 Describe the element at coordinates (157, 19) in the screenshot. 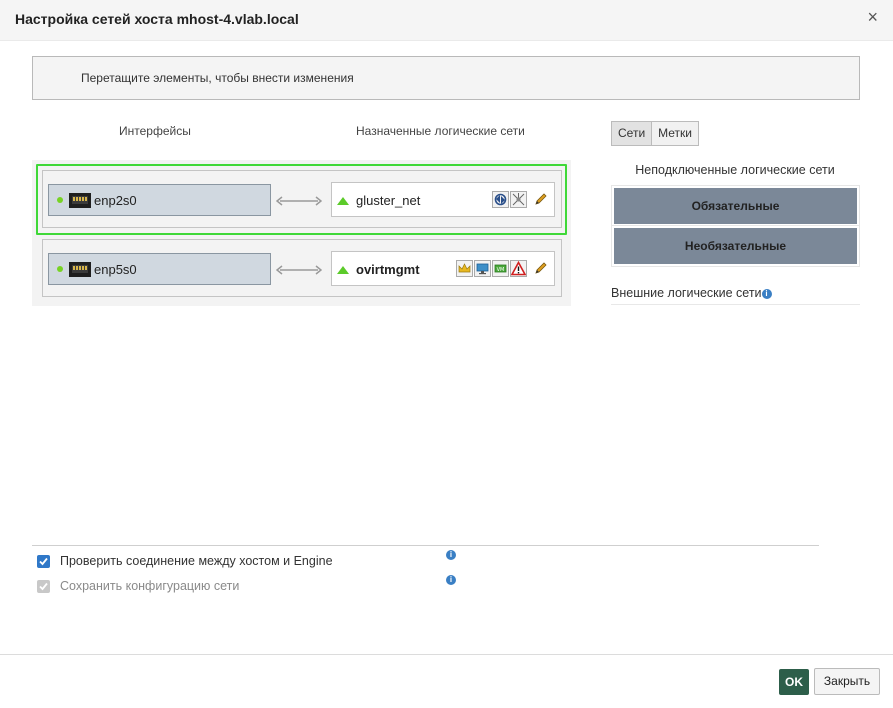

I see `dialog-title: Настройка сетей хоста mhost-4.vlab.local` at that location.